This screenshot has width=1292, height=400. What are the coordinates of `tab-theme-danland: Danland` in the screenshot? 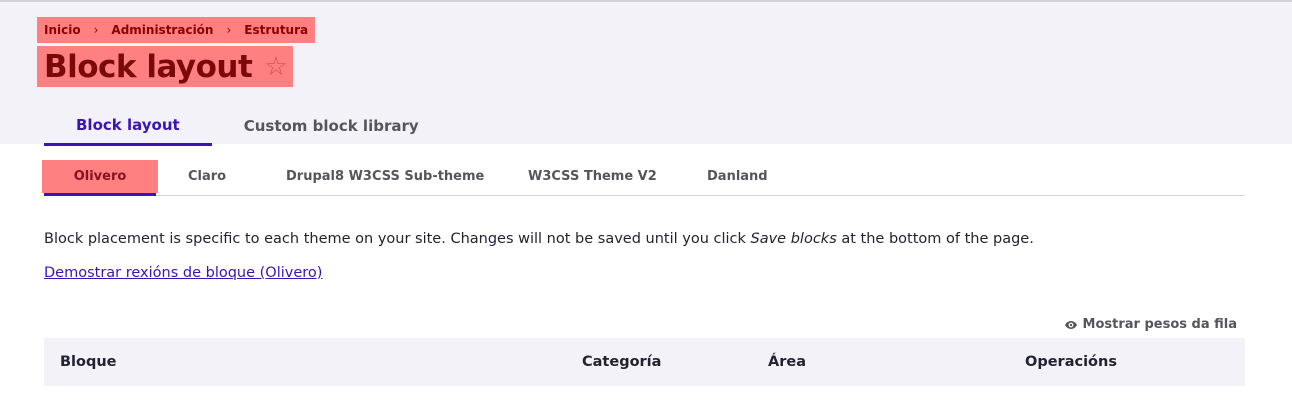 It's located at (737, 176).